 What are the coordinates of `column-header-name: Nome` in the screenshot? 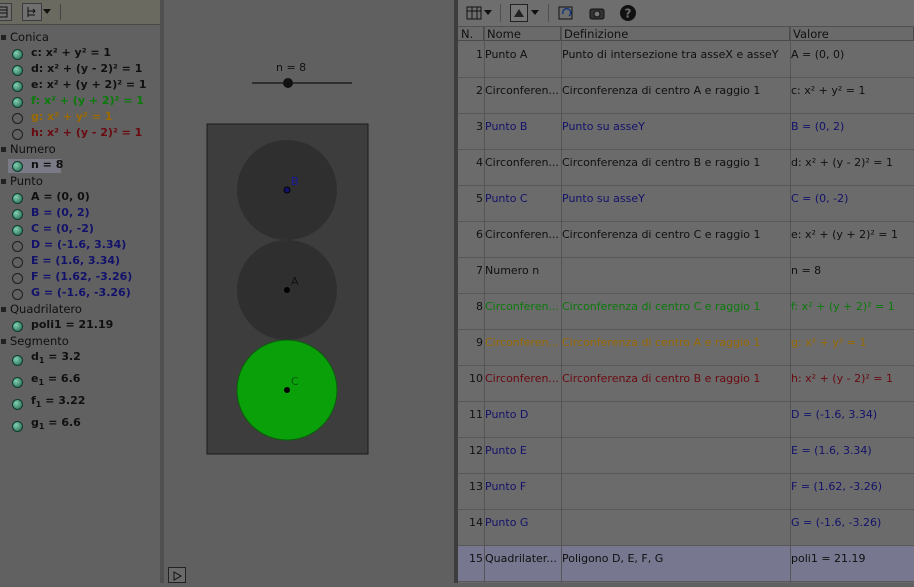 It's located at (522, 34).